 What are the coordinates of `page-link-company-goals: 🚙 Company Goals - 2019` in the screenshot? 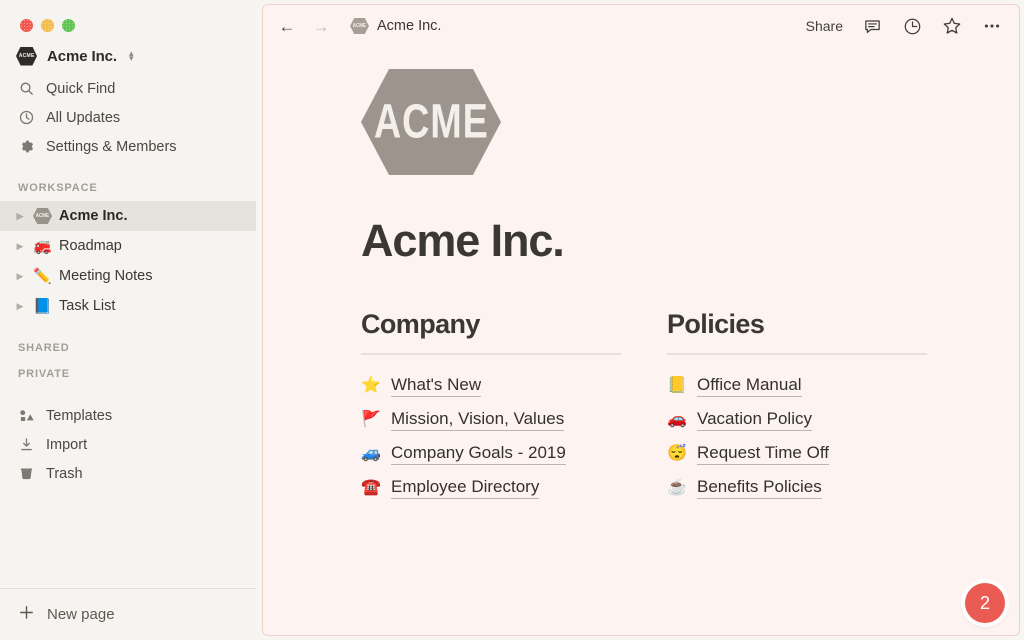 It's located at (491, 454).